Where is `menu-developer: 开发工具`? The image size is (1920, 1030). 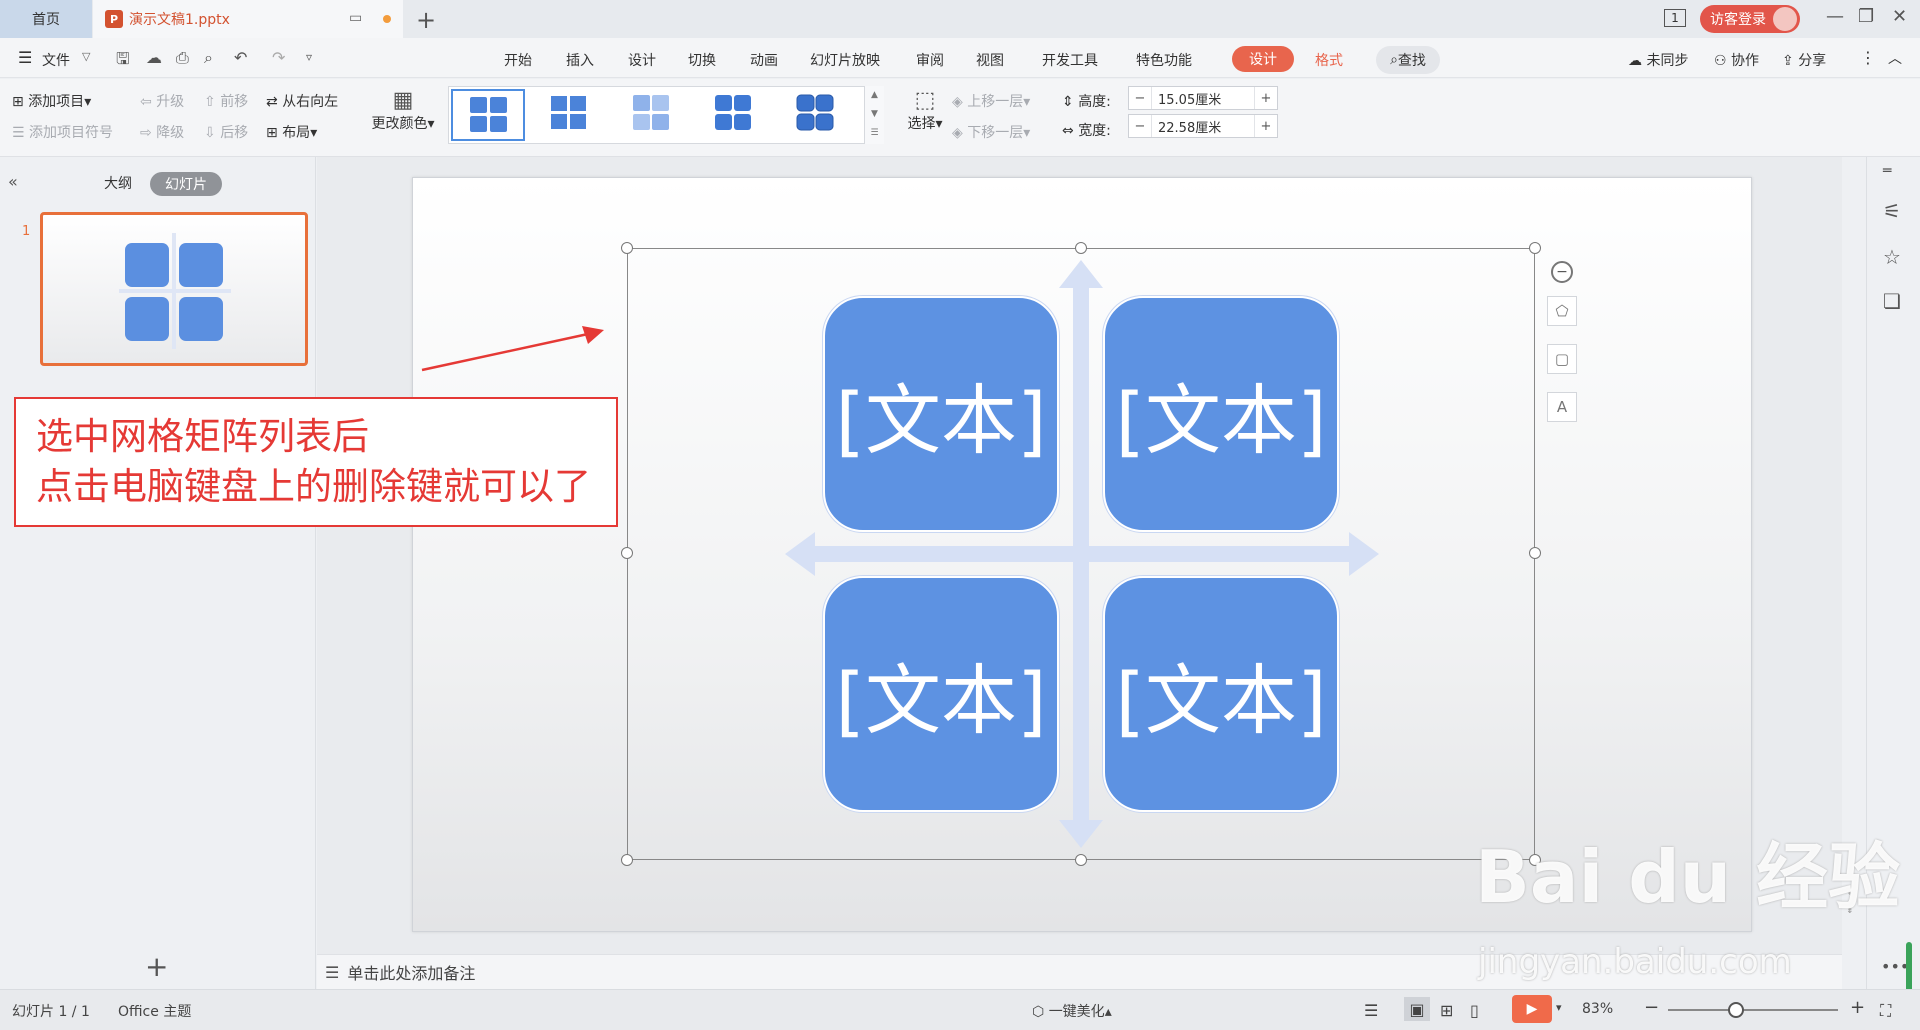 menu-developer: 开发工具 is located at coordinates (1070, 60).